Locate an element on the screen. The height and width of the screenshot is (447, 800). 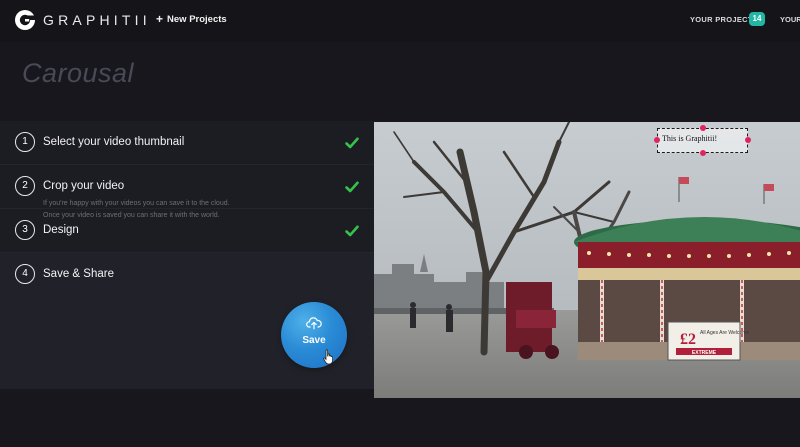
plus-icon: + is located at coordinates (160, 19).